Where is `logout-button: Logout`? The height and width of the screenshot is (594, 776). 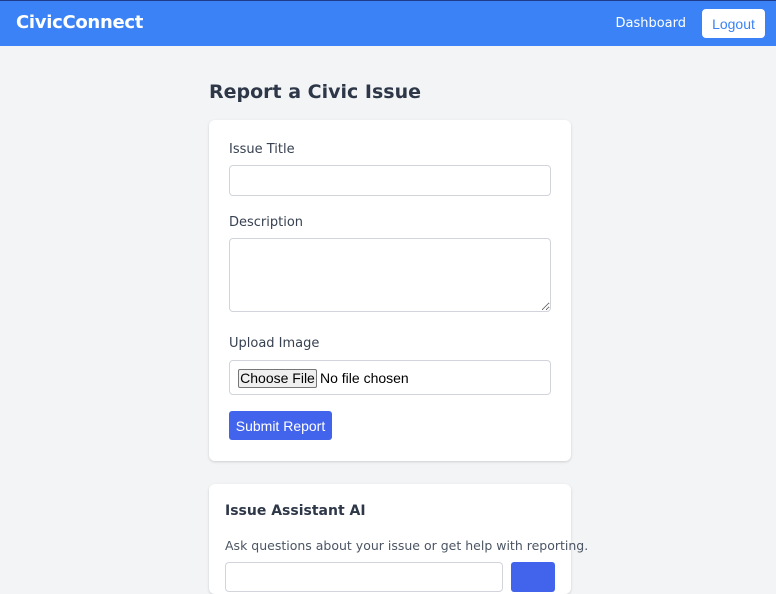
logout-button: Logout is located at coordinates (733, 23).